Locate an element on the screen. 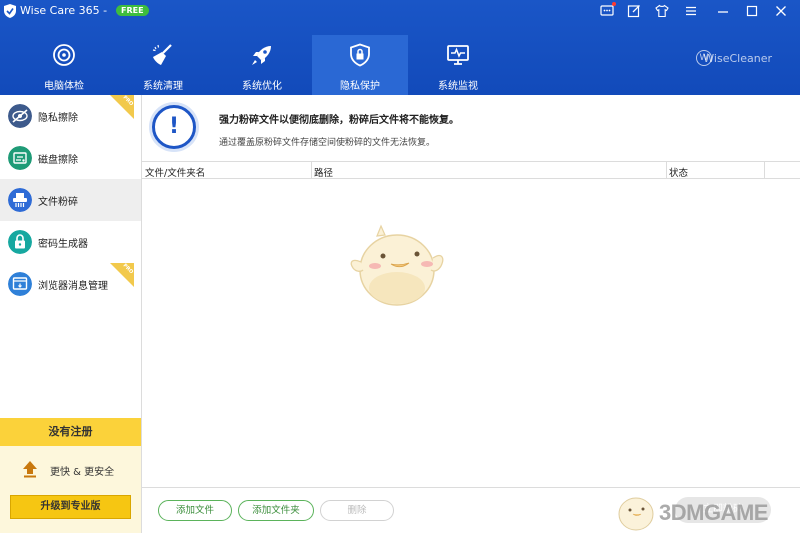 The width and height of the screenshot is (800, 533). target-icon is located at coordinates (64, 55).